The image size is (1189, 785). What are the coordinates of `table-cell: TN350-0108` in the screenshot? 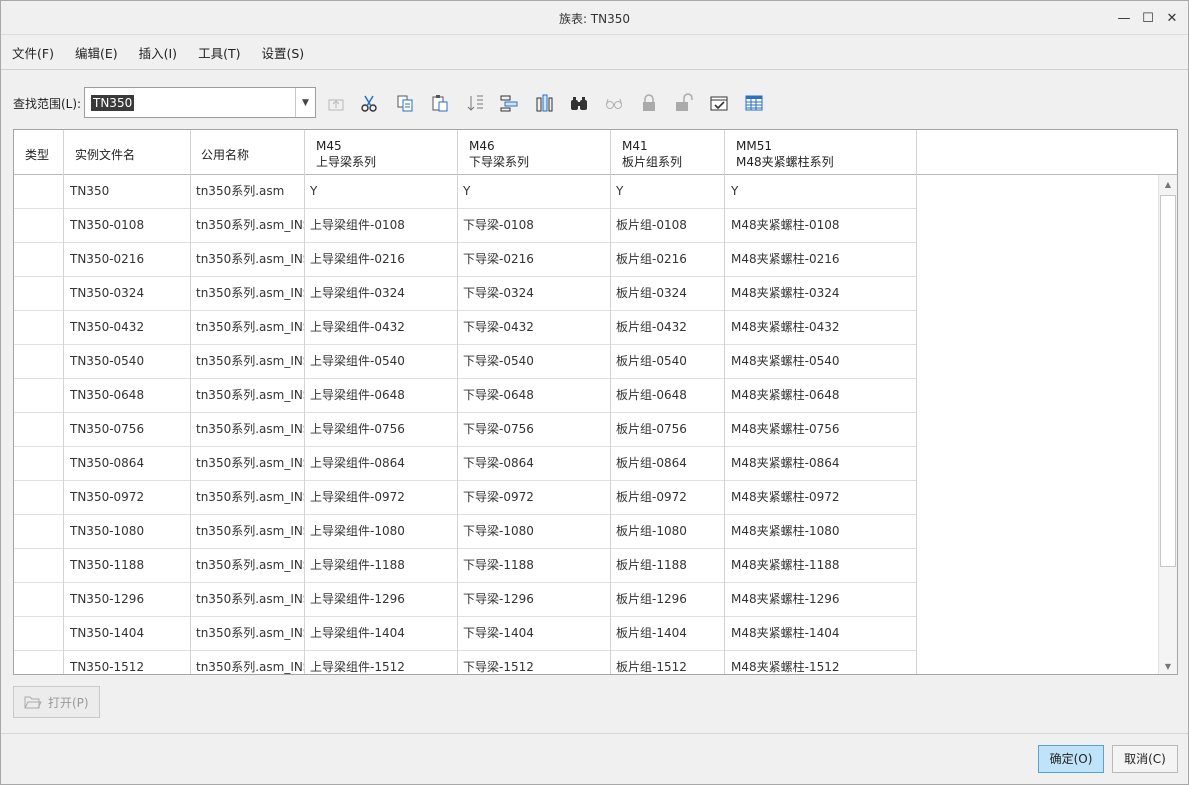 It's located at (127, 226).